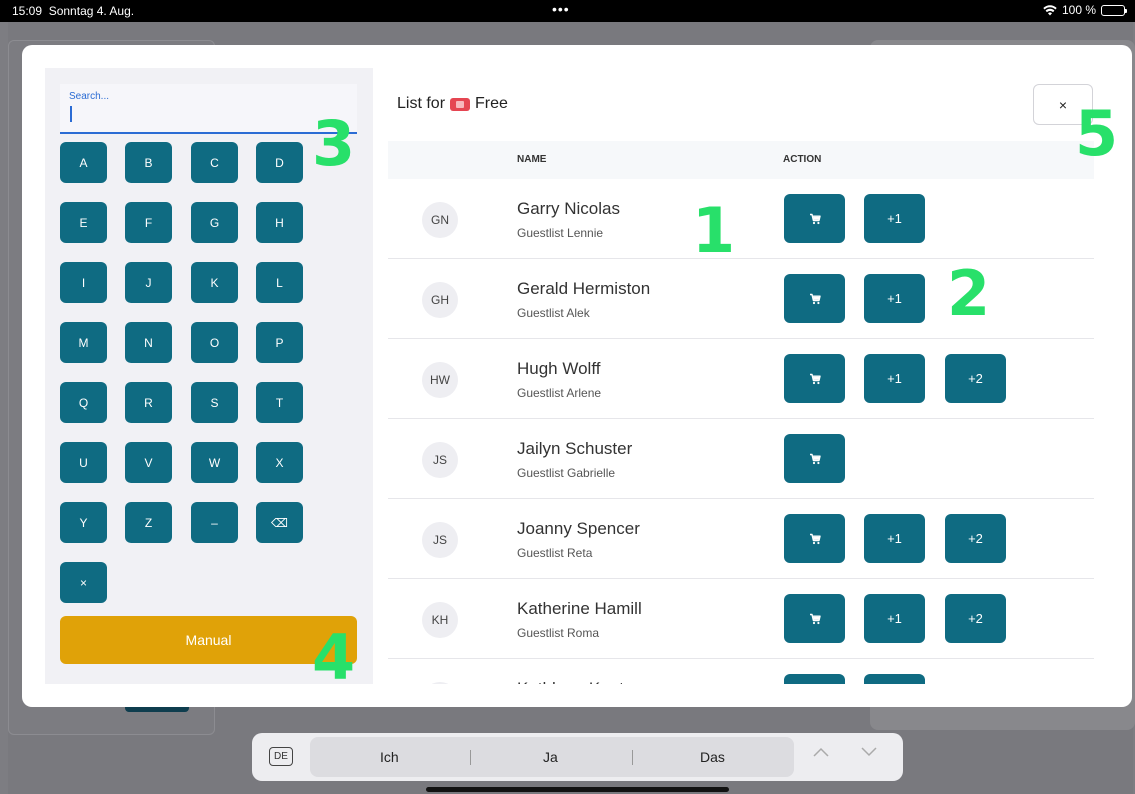 The height and width of the screenshot is (794, 1135). Describe the element at coordinates (577, 789) in the screenshot. I see `home-indicator` at that location.